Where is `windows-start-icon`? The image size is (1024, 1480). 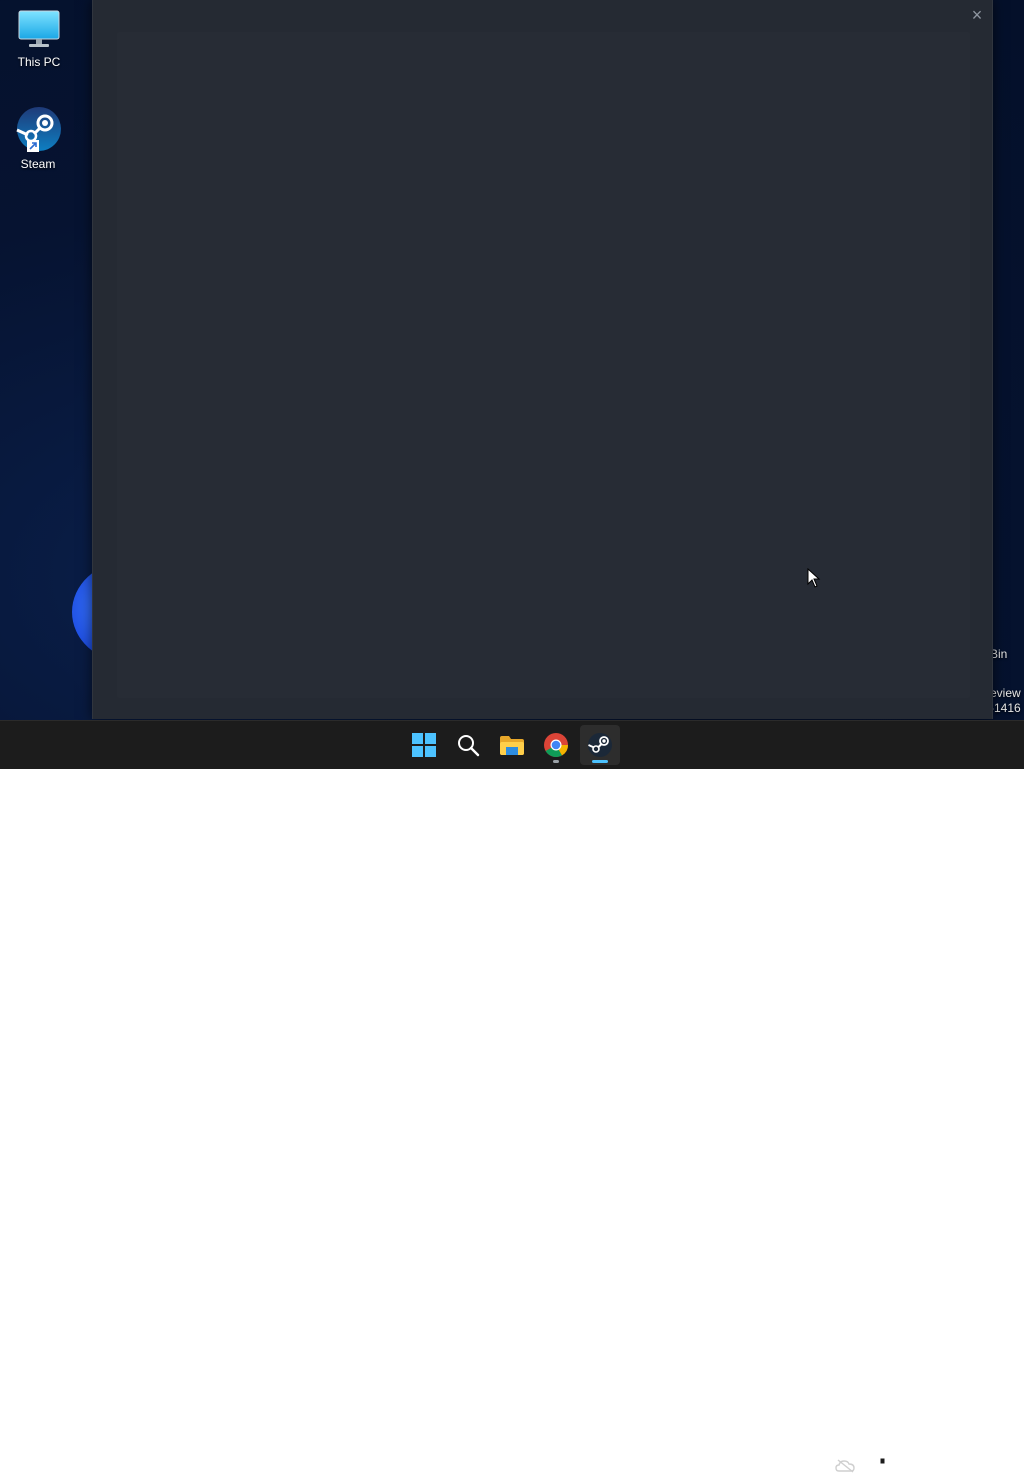 windows-start-icon is located at coordinates (424, 745).